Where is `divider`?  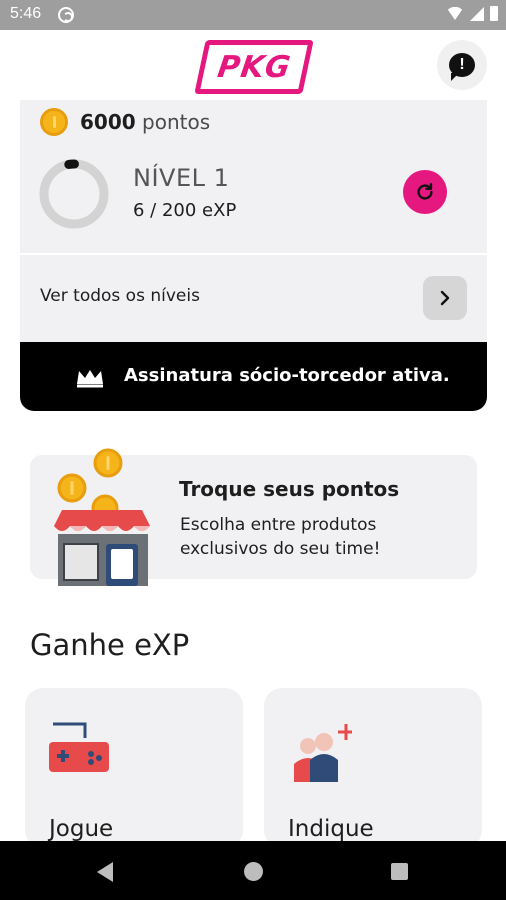
divider is located at coordinates (253, 254).